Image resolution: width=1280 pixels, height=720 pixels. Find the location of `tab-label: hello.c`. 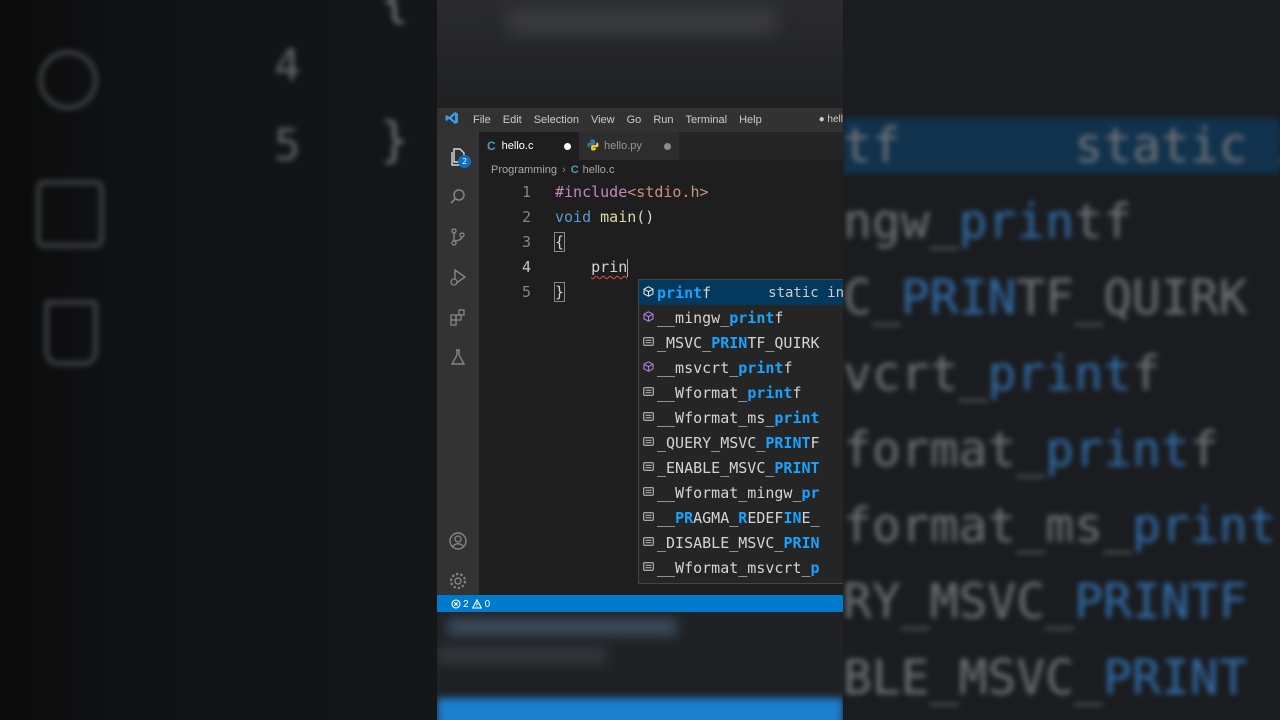

tab-label: hello.c is located at coordinates (517, 146).